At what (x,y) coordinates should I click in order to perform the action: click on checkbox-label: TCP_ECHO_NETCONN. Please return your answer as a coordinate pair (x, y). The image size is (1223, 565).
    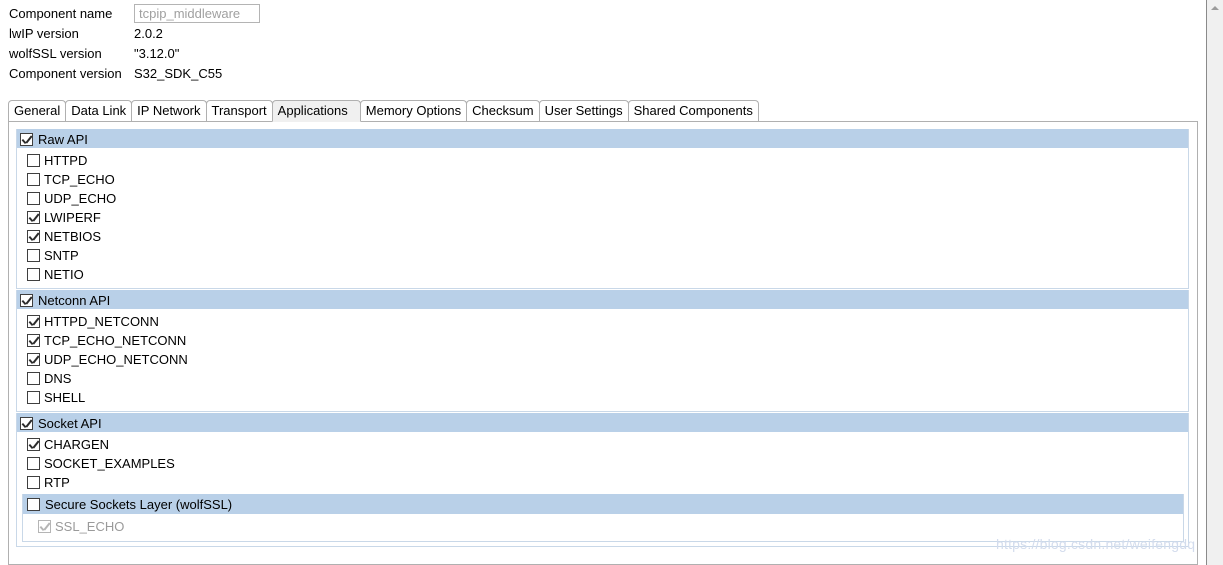
    Looking at the image, I should click on (115, 340).